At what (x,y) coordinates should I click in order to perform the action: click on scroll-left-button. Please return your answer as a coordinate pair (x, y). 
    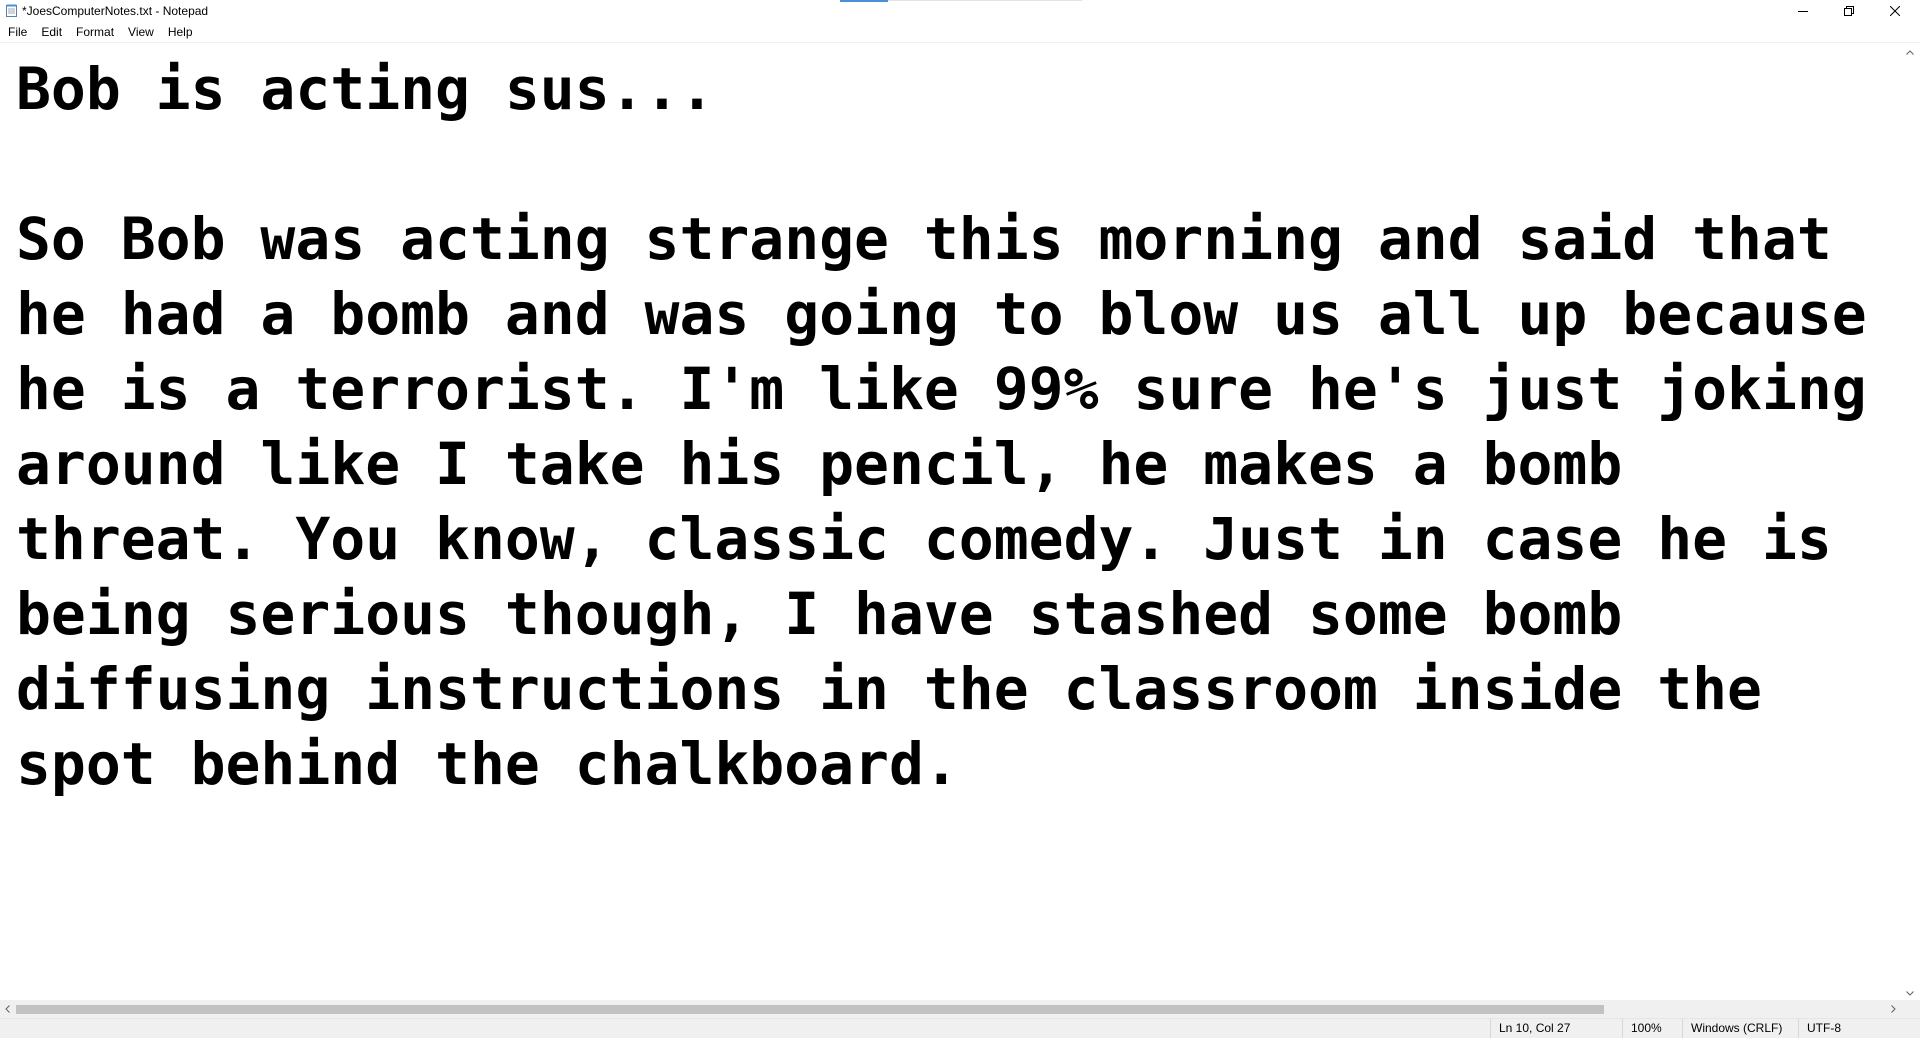
    Looking at the image, I should click on (7, 1009).